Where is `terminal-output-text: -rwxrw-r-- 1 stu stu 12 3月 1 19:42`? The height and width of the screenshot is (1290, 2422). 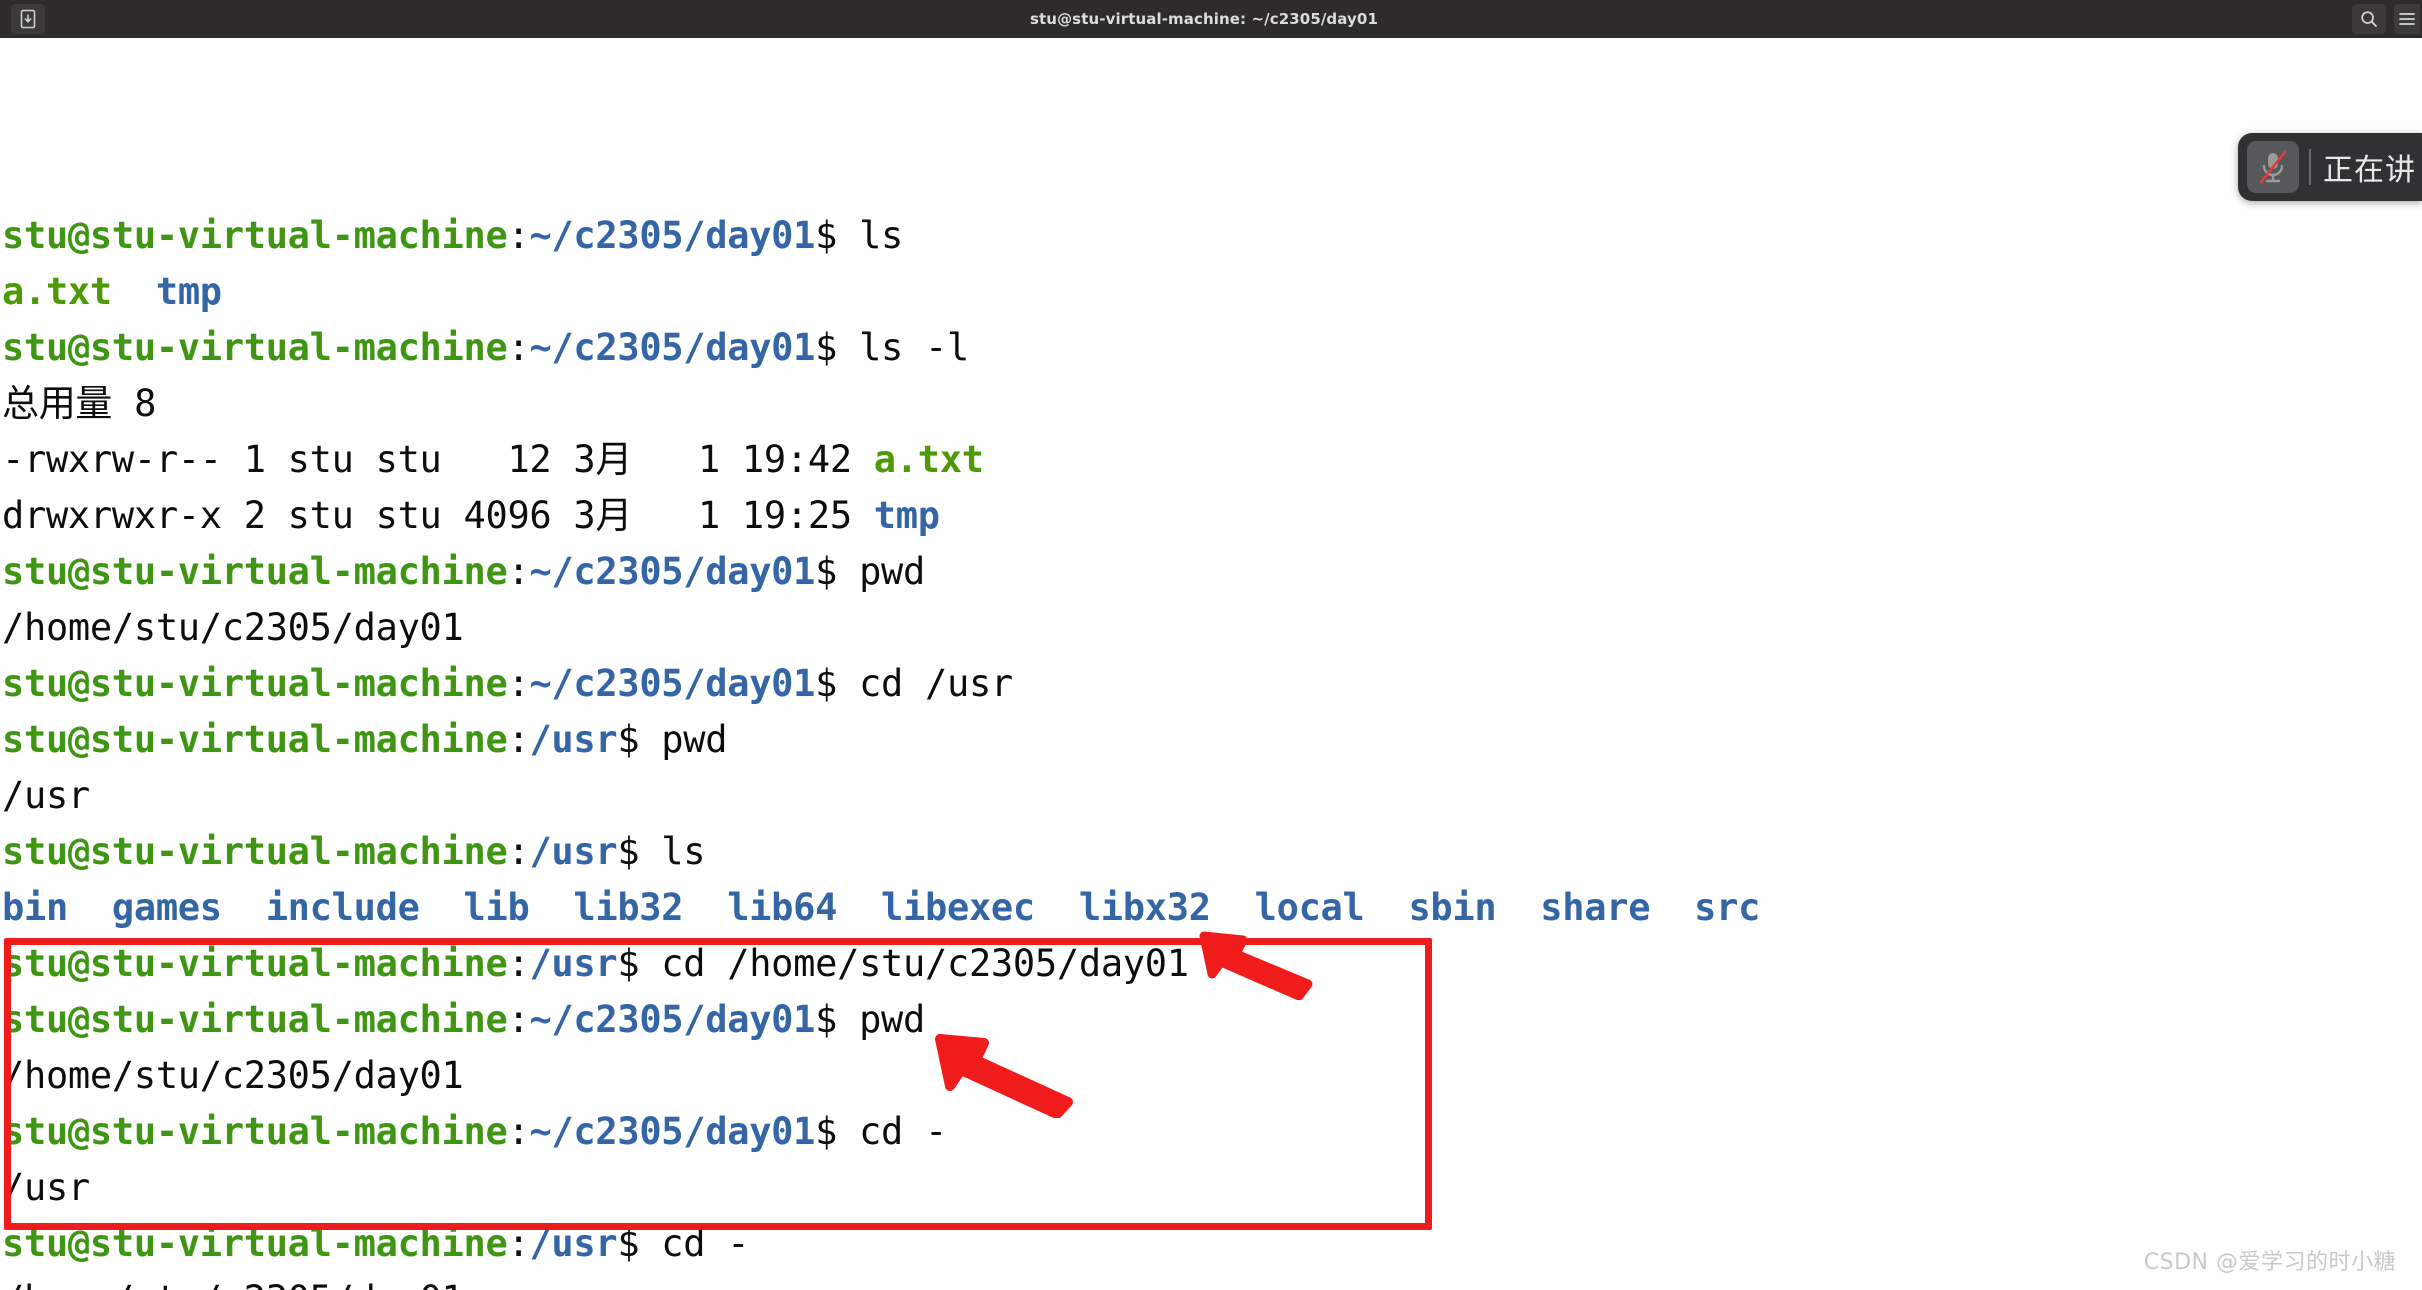
terminal-output-text: -rwxrw-r-- 1 stu stu 12 3月 1 19:42 is located at coordinates (438, 459).